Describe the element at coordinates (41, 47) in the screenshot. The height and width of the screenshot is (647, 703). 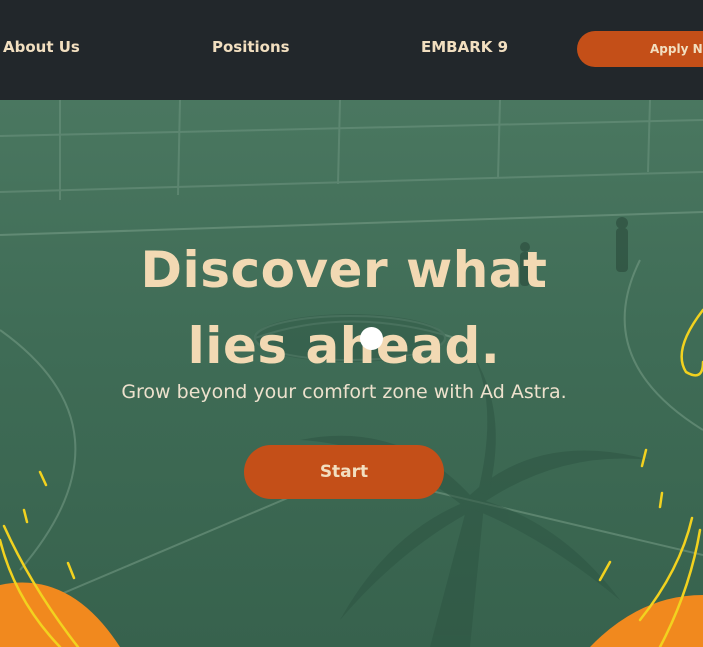
I see `nav-link-about-us: About Us` at that location.